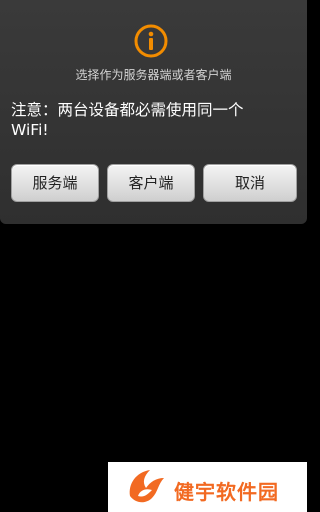 This screenshot has width=320, height=512. I want to click on client-button: 客户端, so click(151, 183).